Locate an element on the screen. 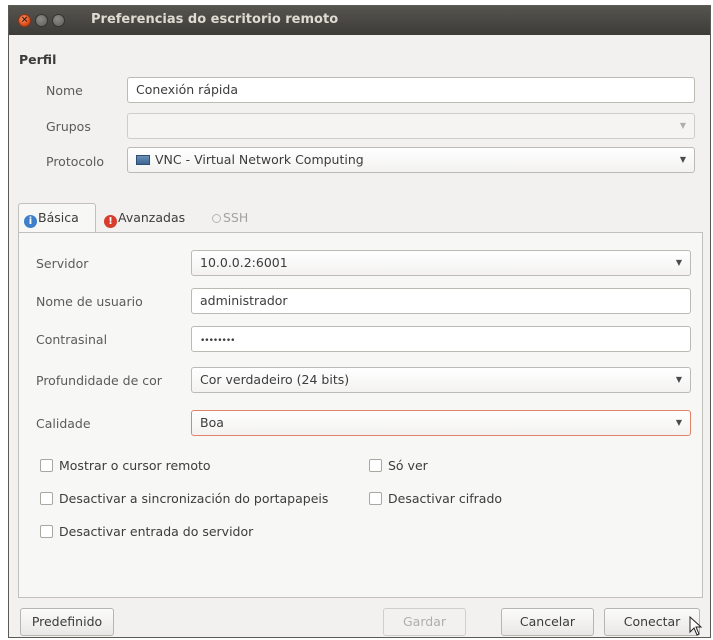 The image size is (713, 640). disable-server-input-label: Desactivar entrada do servidor is located at coordinates (156, 531).